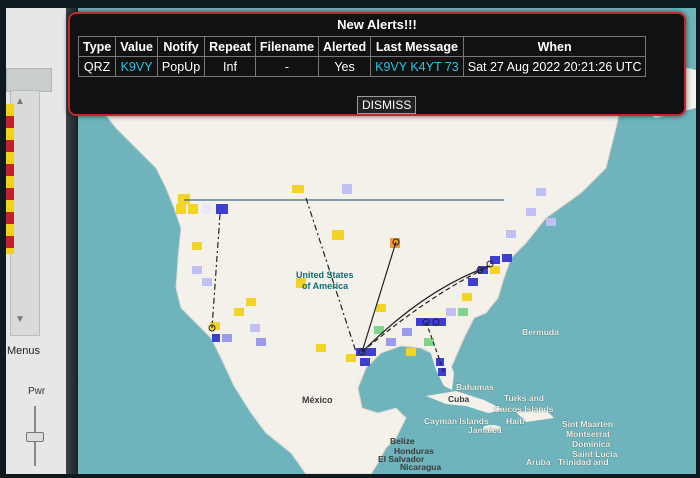  What do you see at coordinates (29, 80) in the screenshot?
I see `panel-tab` at bounding box center [29, 80].